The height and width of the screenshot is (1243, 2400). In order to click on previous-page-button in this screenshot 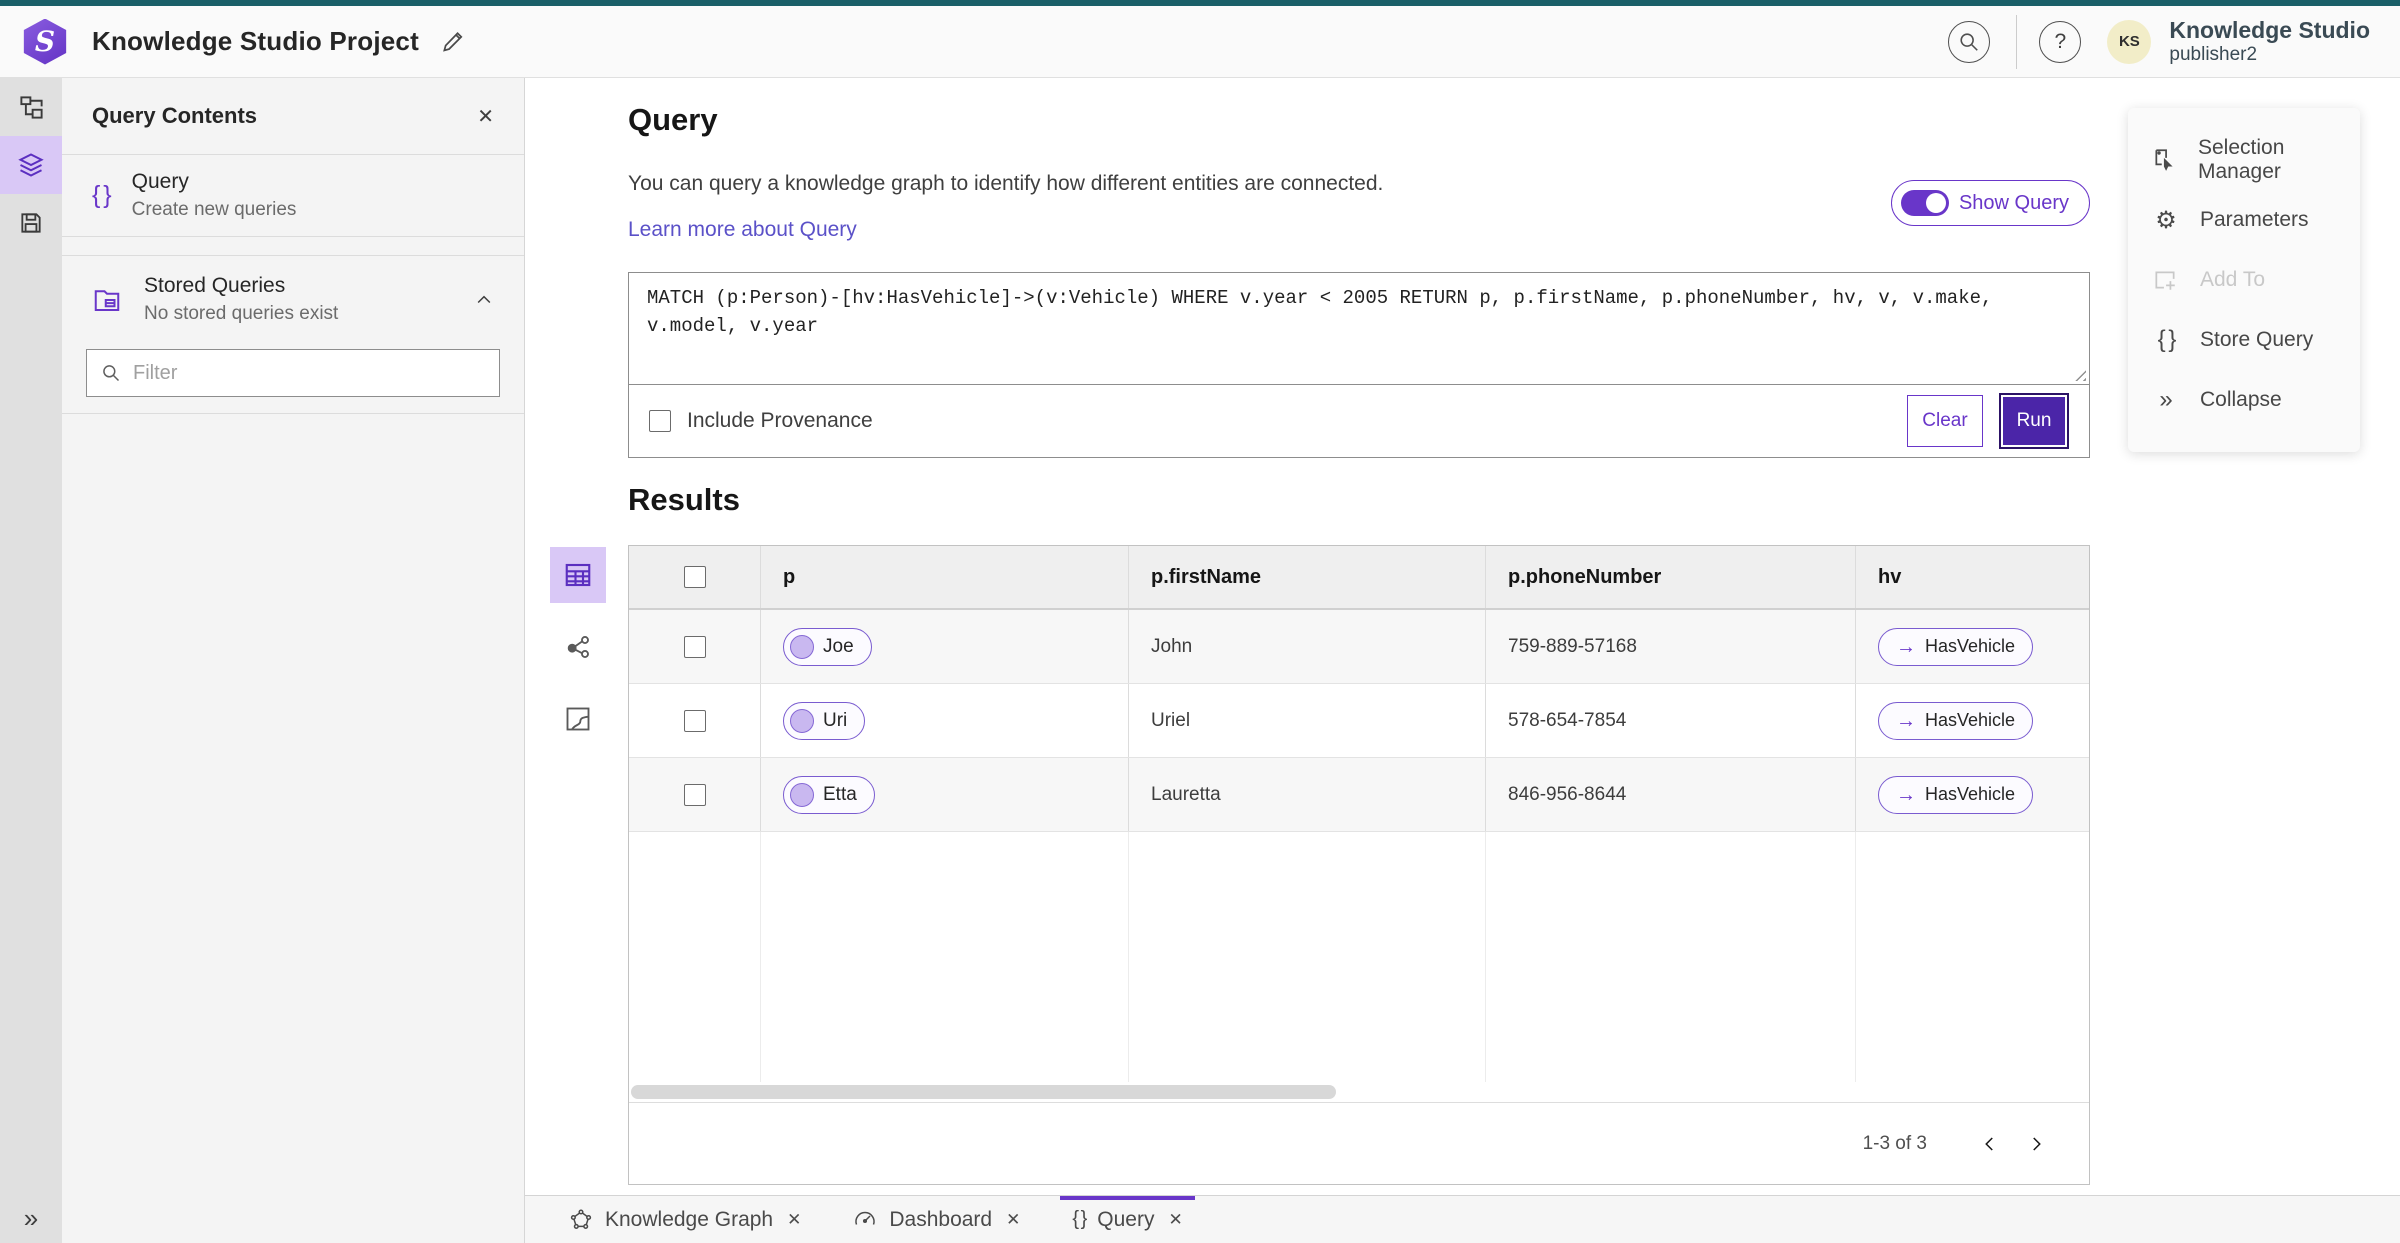, I will do `click(1990, 1144)`.